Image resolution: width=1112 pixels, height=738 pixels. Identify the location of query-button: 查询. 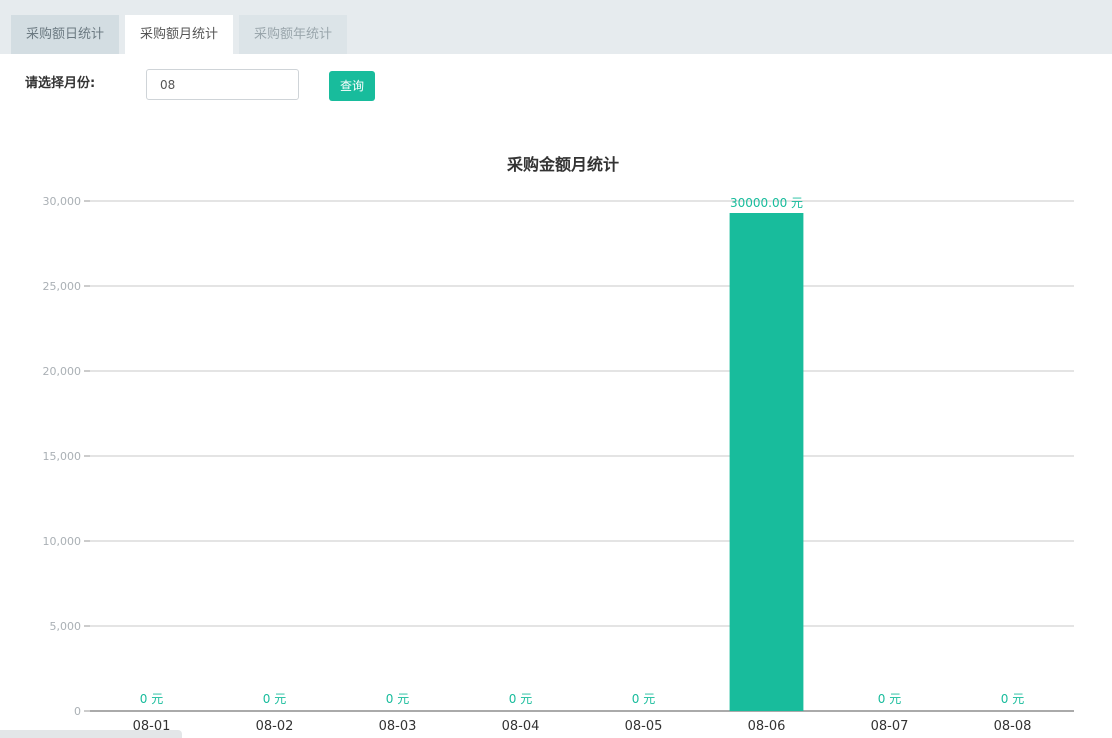
(352, 86).